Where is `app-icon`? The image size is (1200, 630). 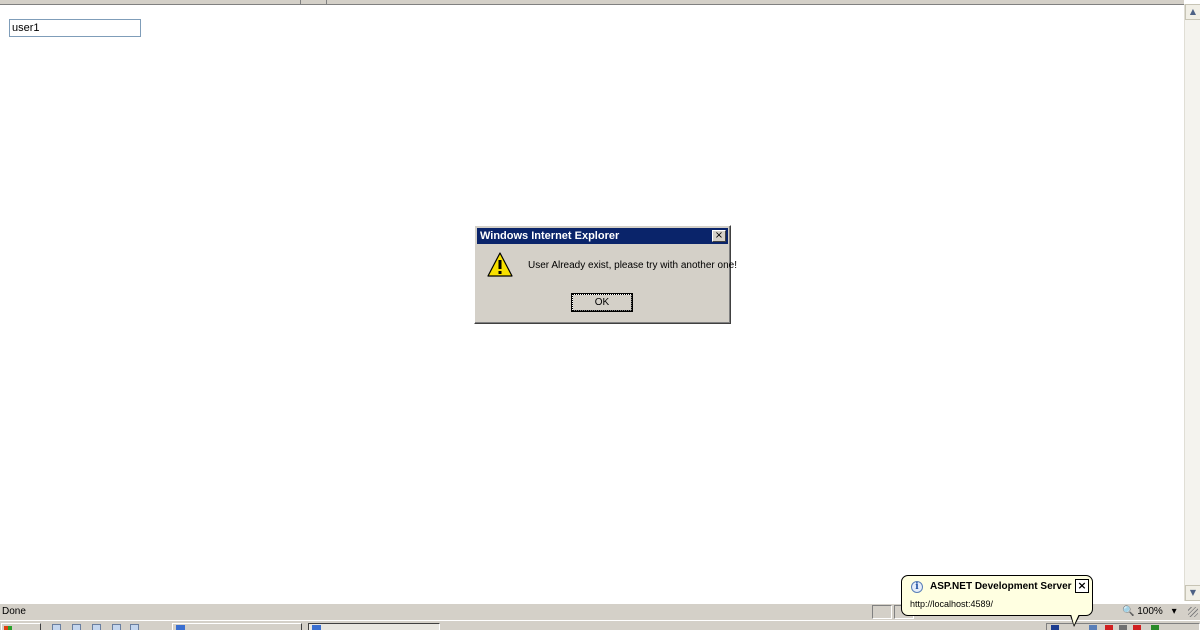
app-icon is located at coordinates (180, 627).